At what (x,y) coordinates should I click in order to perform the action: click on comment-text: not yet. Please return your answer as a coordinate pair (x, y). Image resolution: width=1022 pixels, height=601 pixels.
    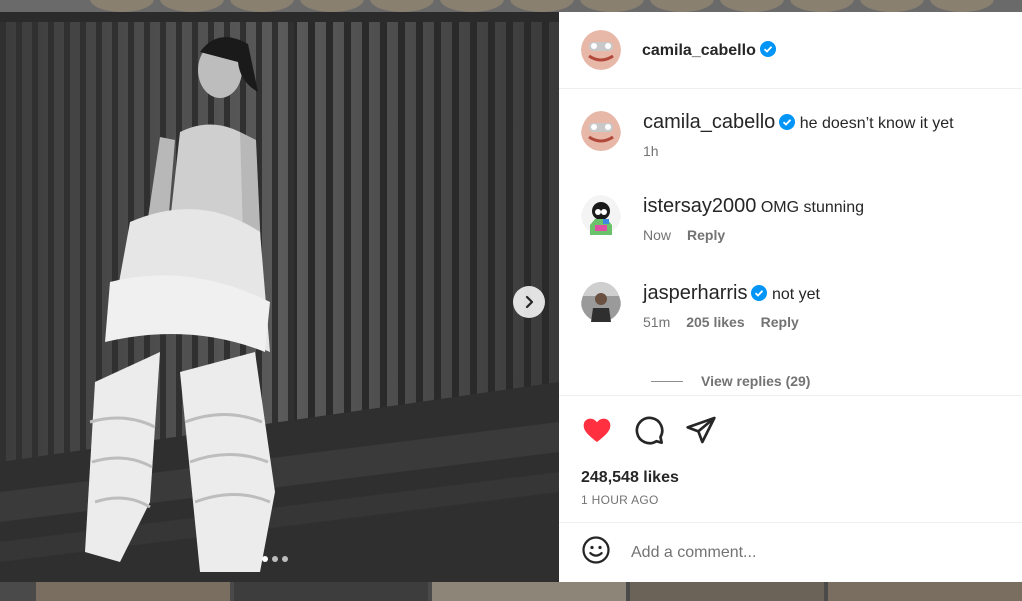
    Looking at the image, I should click on (795, 294).